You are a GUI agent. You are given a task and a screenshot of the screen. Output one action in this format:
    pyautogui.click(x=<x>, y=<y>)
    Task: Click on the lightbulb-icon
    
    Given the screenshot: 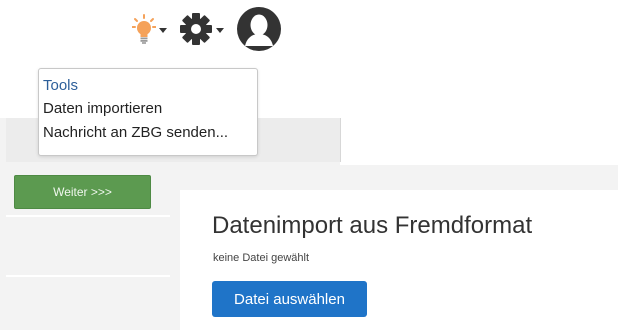 What is the action you would take?
    pyautogui.click(x=144, y=31)
    